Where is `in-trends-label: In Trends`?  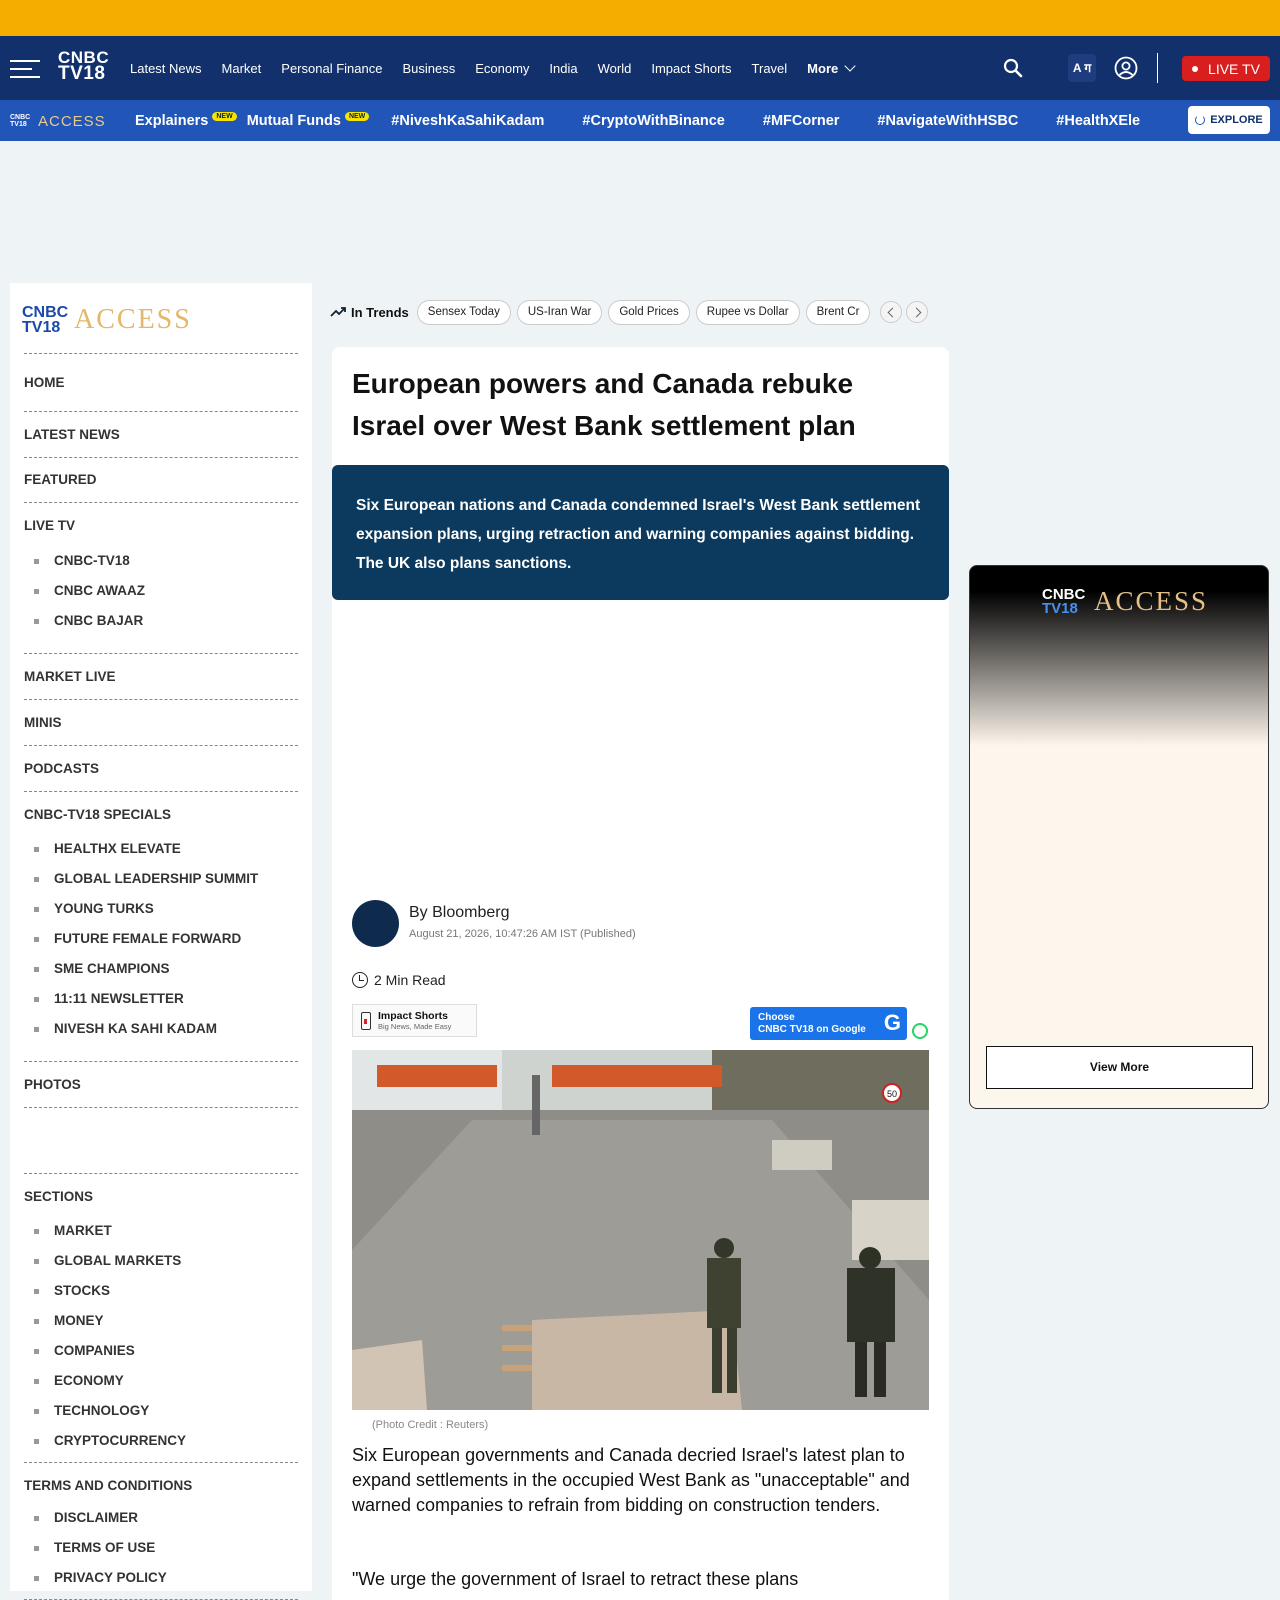
in-trends-label: In Trends is located at coordinates (369, 312).